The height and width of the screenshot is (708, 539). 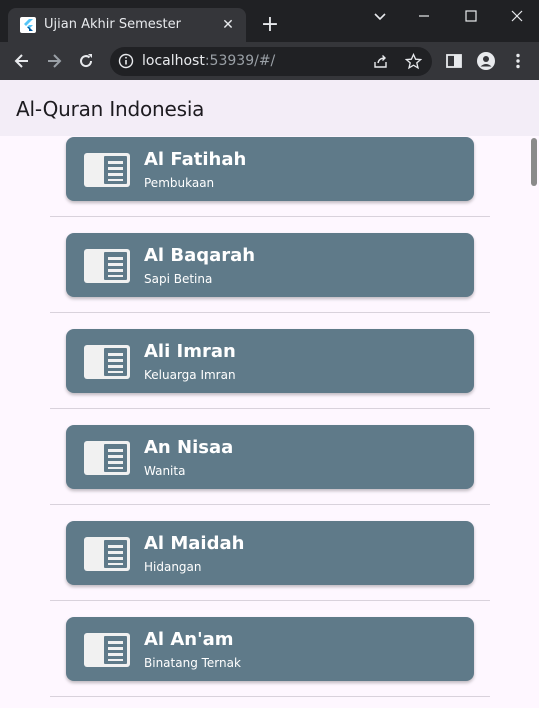 I want to click on app-bar: Al-Quran Indonesia, so click(x=269, y=108).